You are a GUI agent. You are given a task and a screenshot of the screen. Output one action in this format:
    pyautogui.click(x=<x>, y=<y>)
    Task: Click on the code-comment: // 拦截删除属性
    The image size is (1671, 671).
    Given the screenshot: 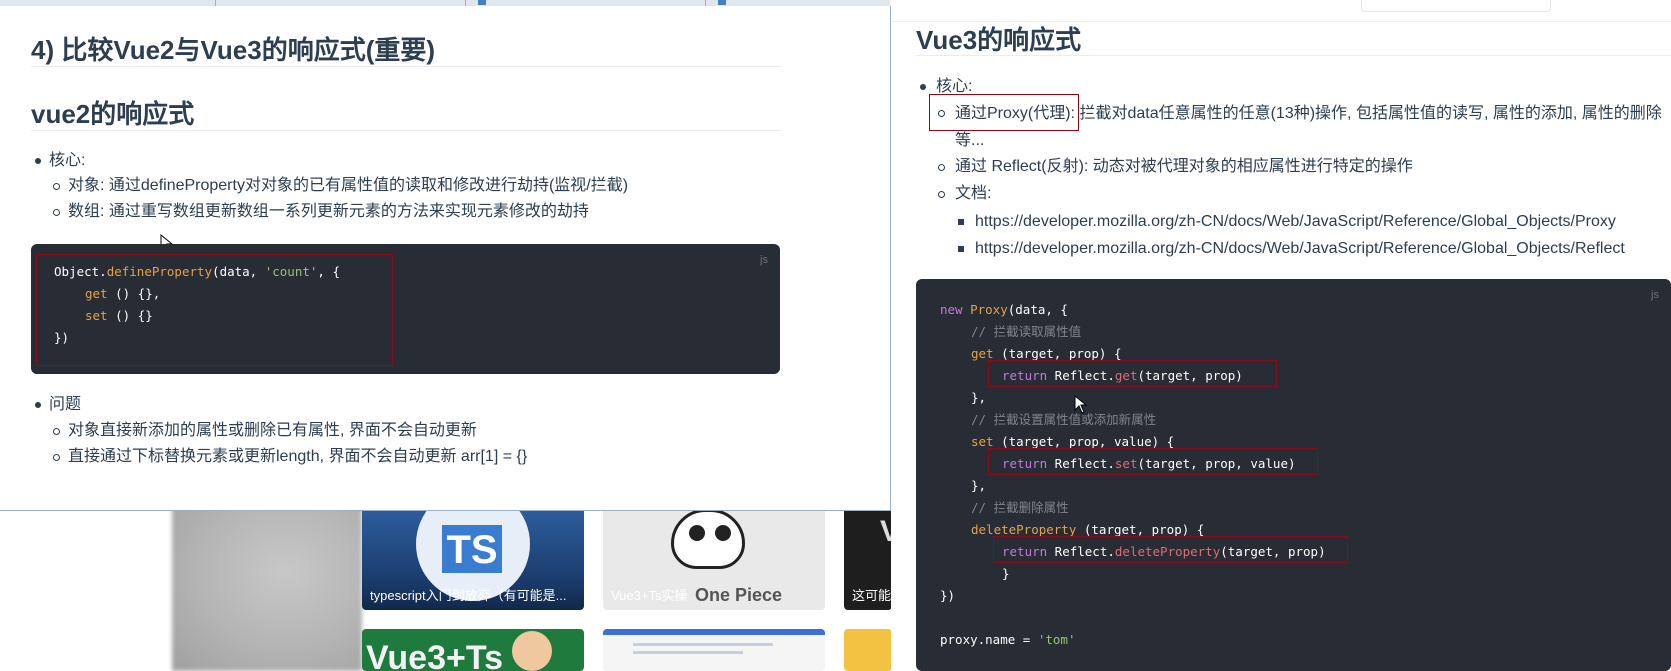 What is the action you would take?
    pyautogui.click(x=1020, y=507)
    